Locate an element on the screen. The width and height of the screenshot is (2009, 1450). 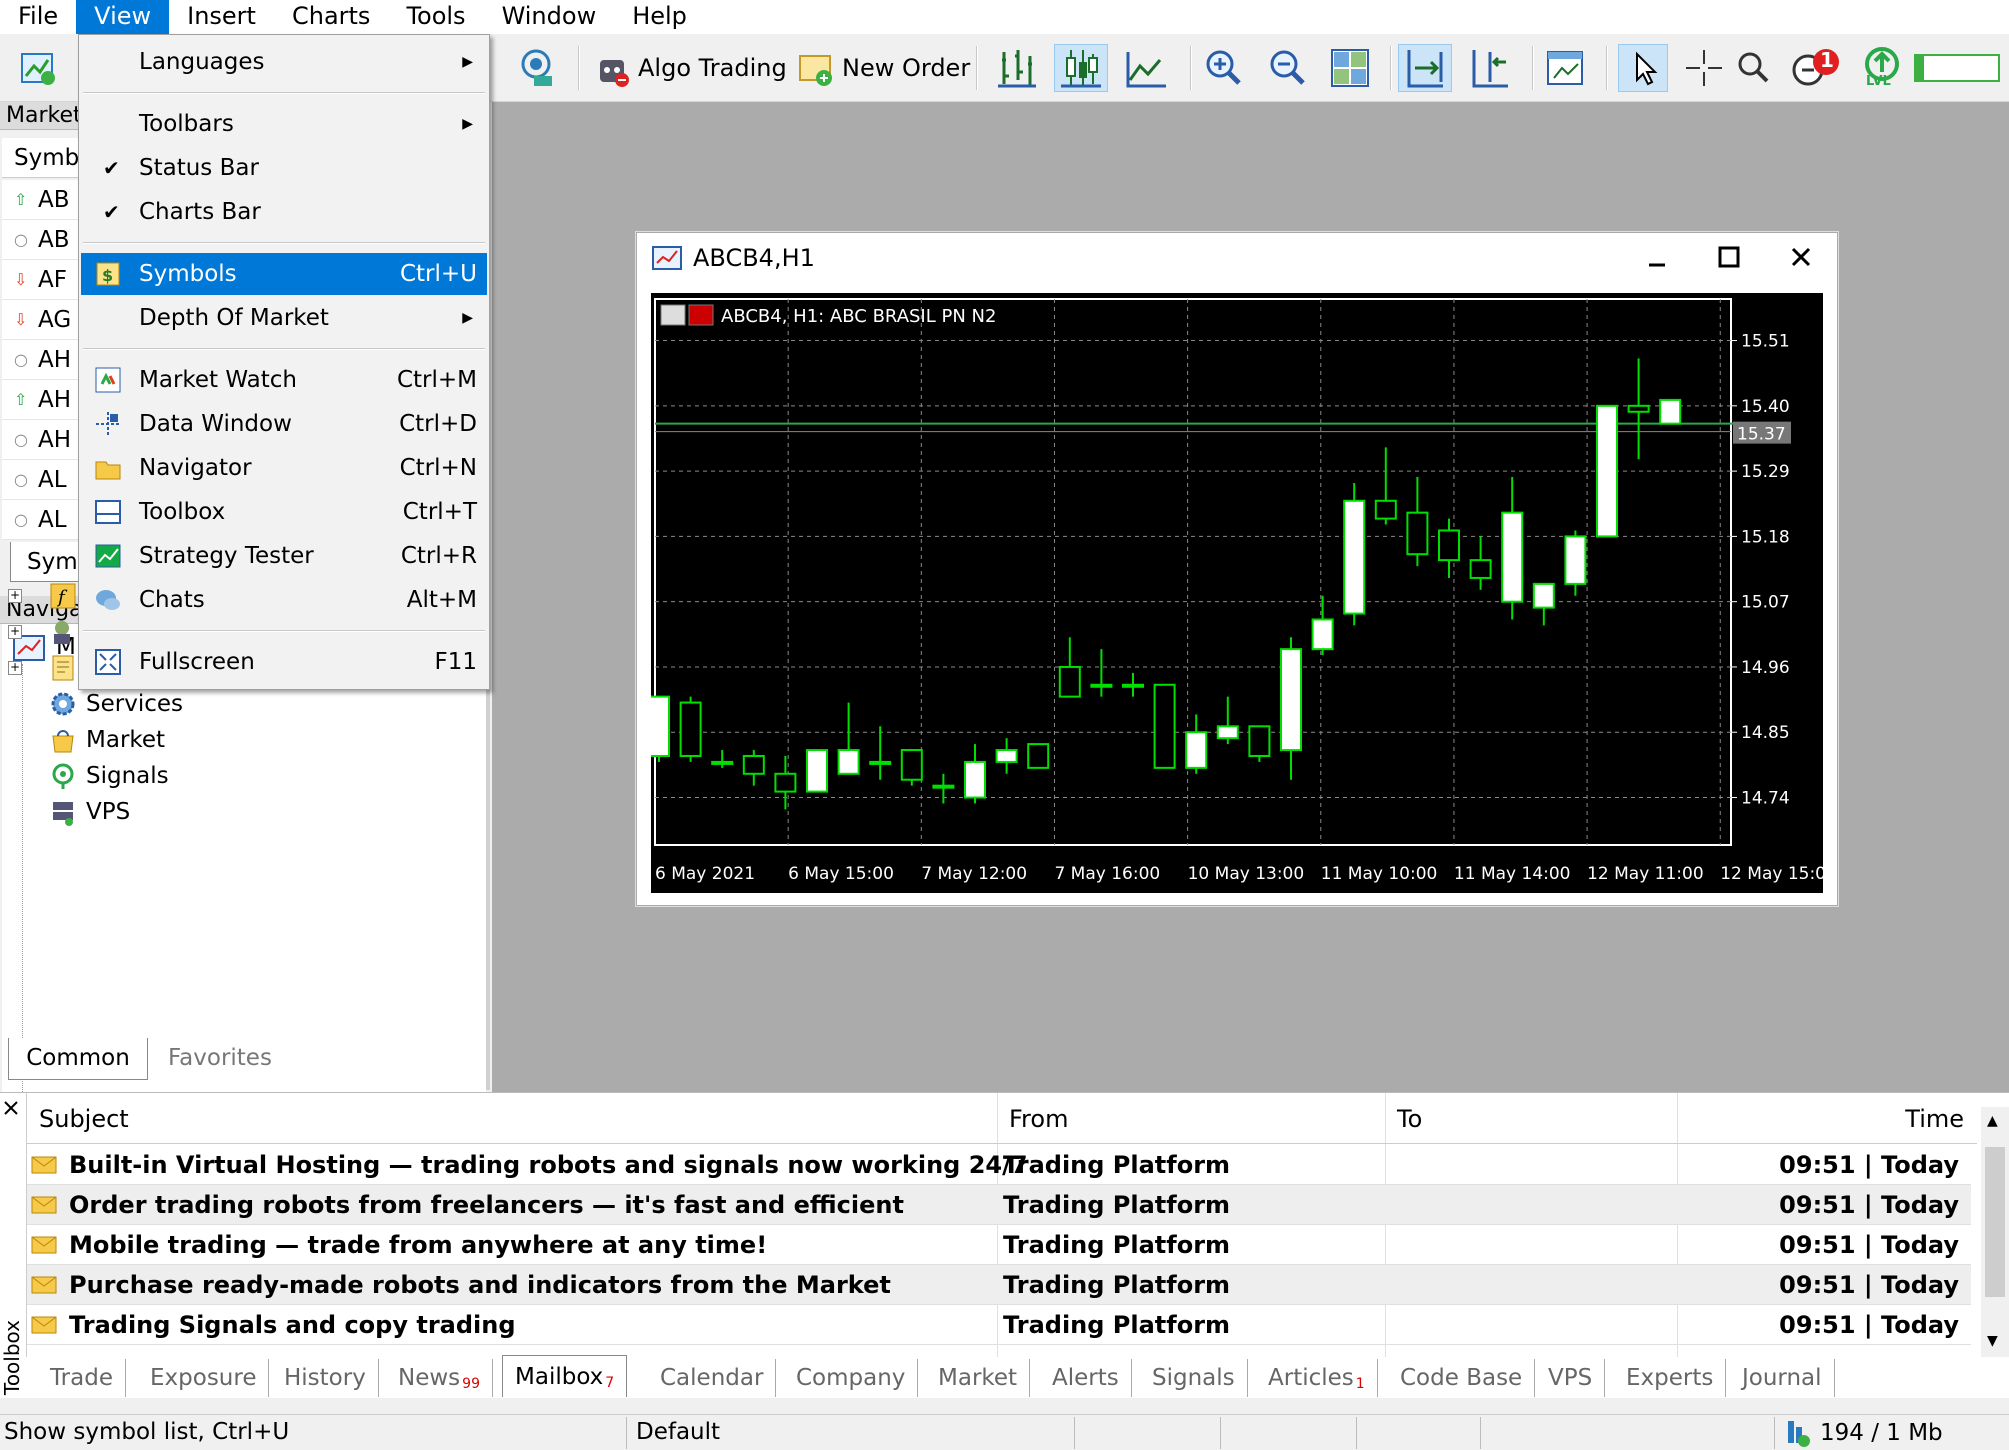
navigator-item-market: Market is located at coordinates (93, 740).